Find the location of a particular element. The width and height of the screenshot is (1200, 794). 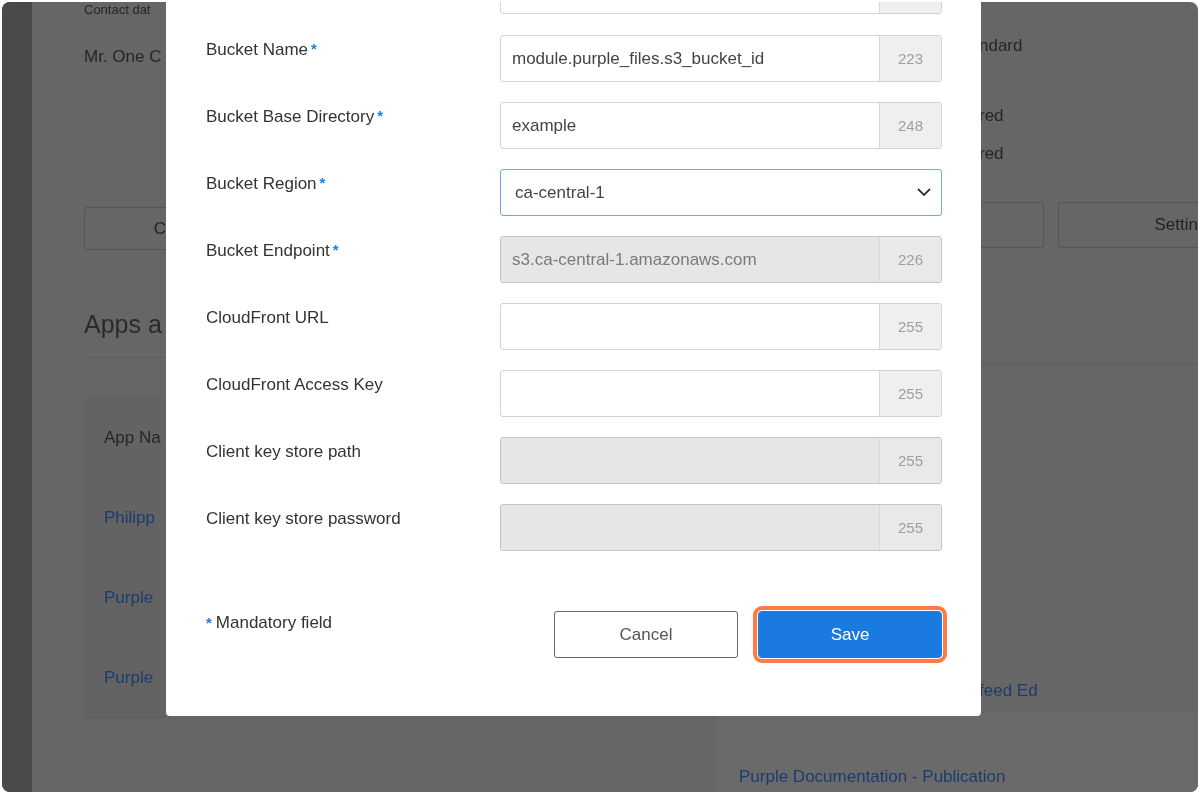

contact-heading: Contact dat is located at coordinates (118, 9).